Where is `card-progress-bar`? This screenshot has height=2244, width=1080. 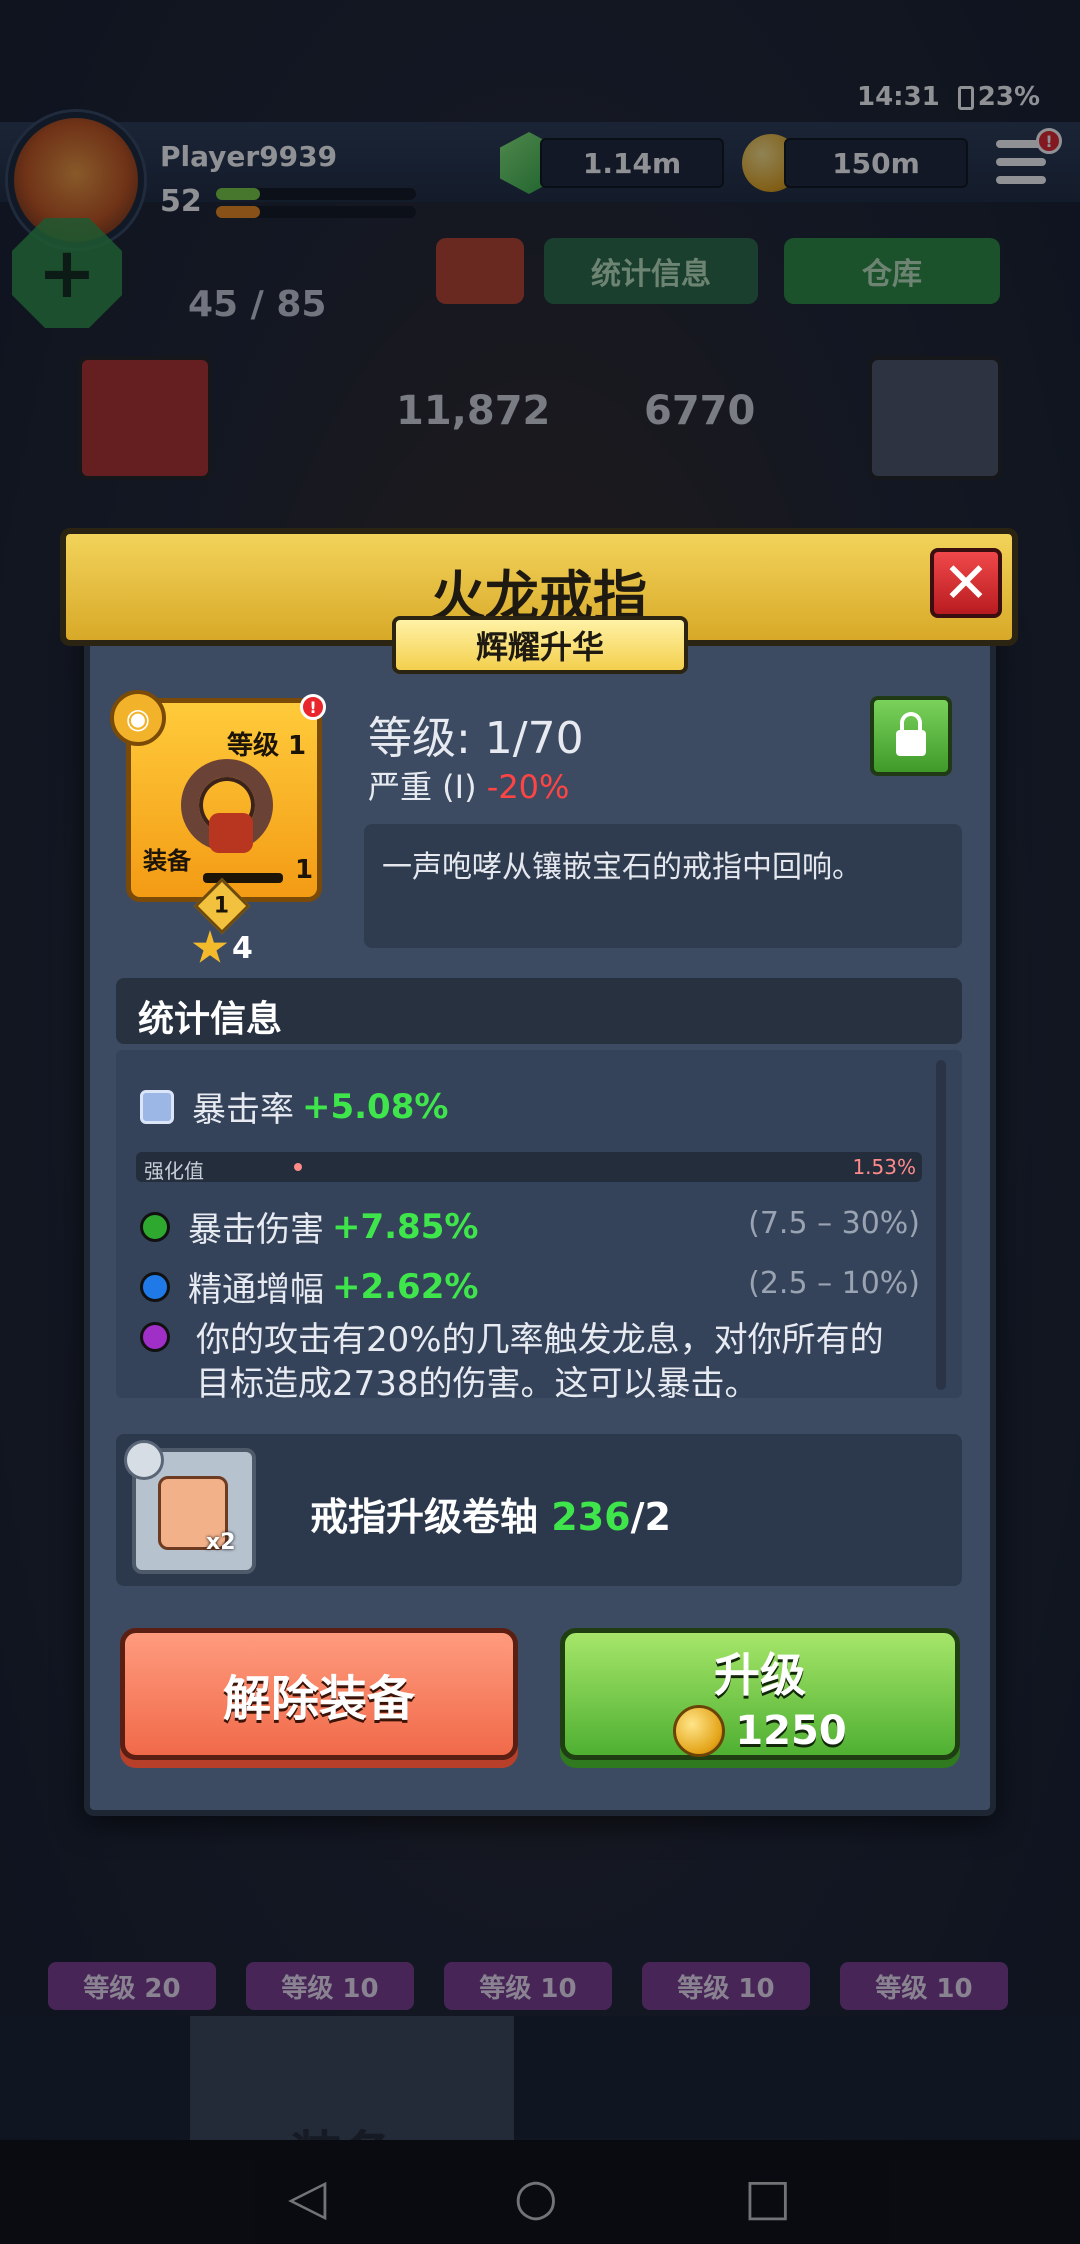
card-progress-bar is located at coordinates (243, 878).